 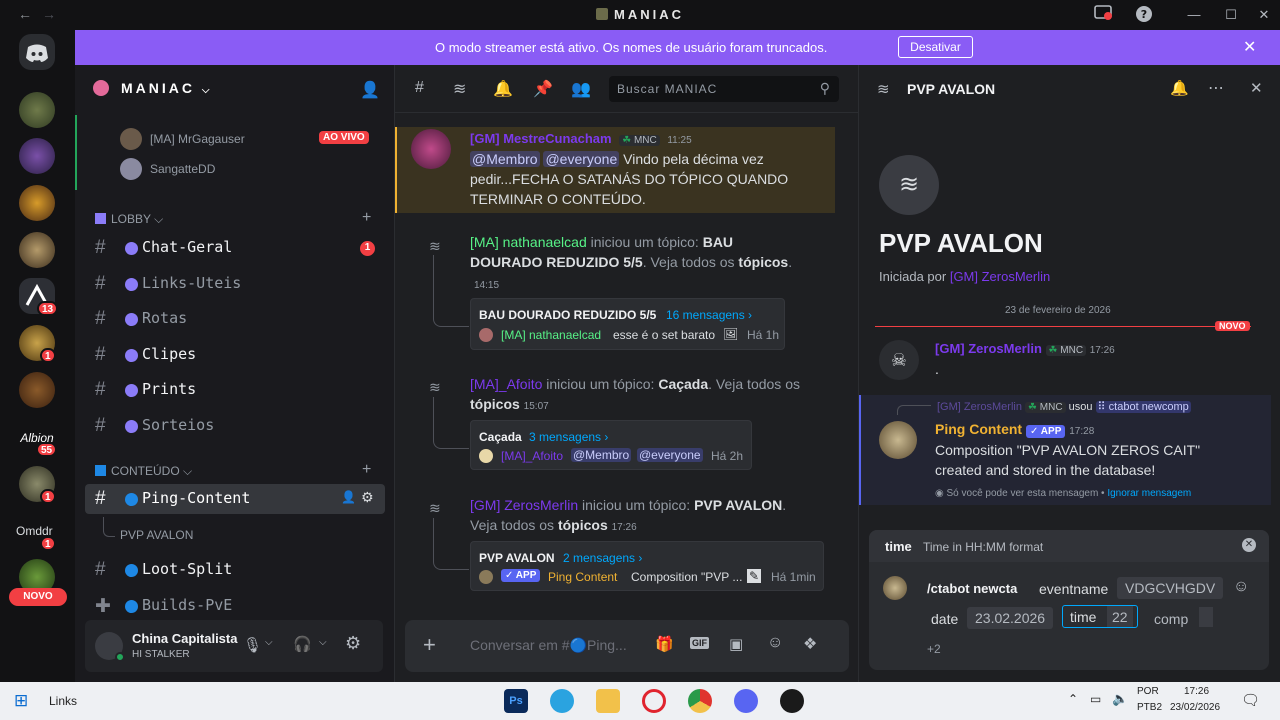 What do you see at coordinates (235, 390) in the screenshot?
I see `channel-prints: # Prints` at bounding box center [235, 390].